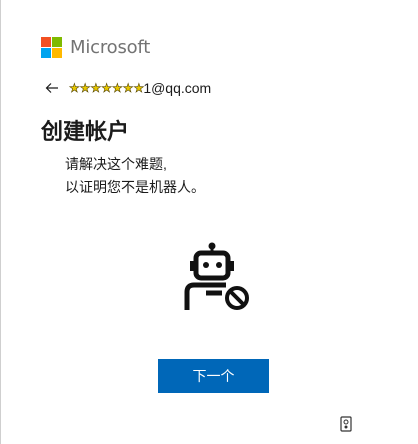  I want to click on next-button: 下一个, so click(213, 376).